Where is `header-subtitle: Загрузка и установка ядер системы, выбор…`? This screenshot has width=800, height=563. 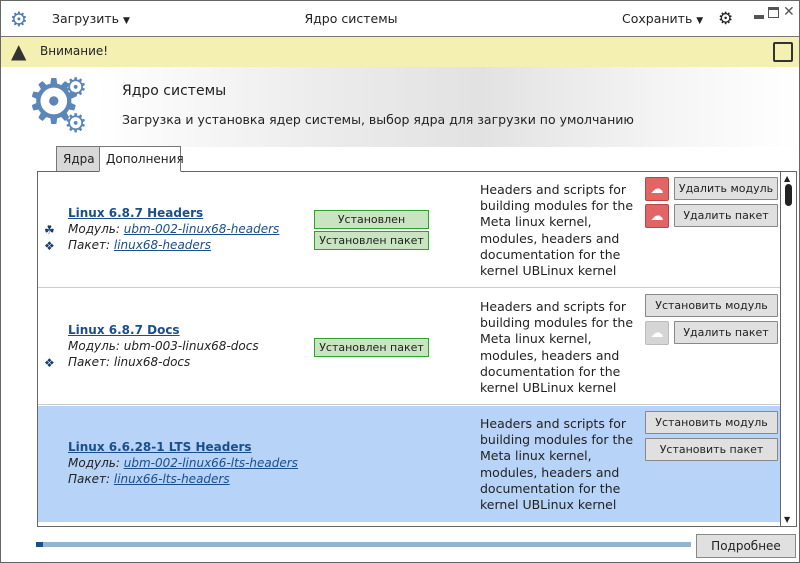
header-subtitle: Загрузка и установка ядер системы, выбор… is located at coordinates (378, 119).